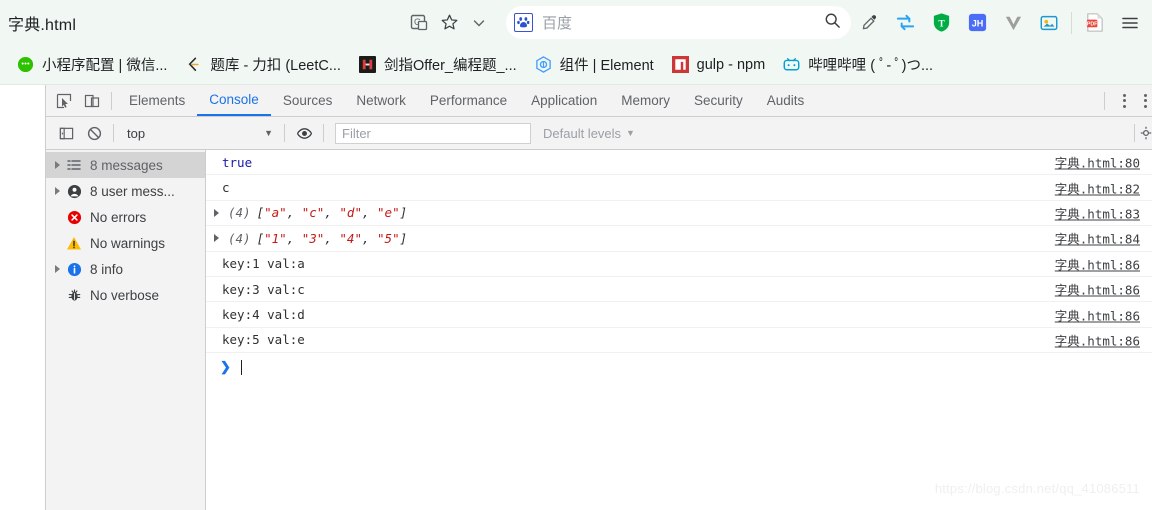  I want to click on tab-console: Console, so click(234, 100).